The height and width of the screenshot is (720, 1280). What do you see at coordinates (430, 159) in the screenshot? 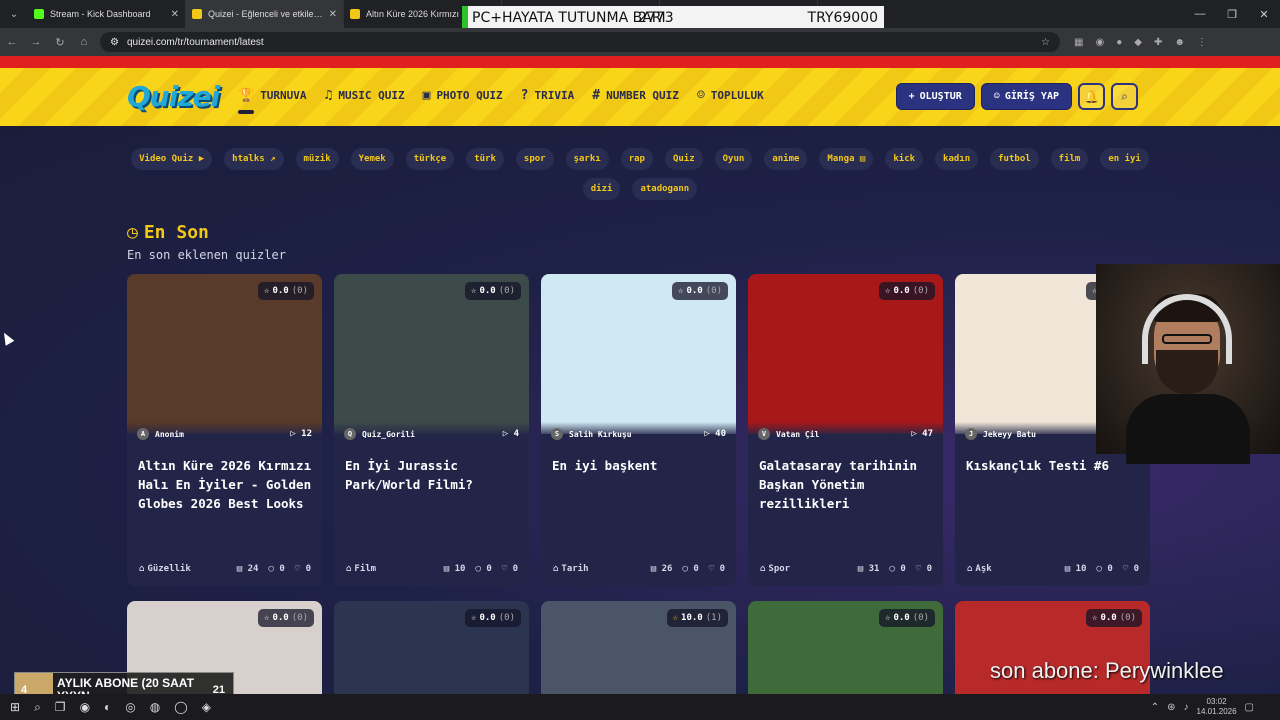
I see `tag-chip: türkçe` at bounding box center [430, 159].